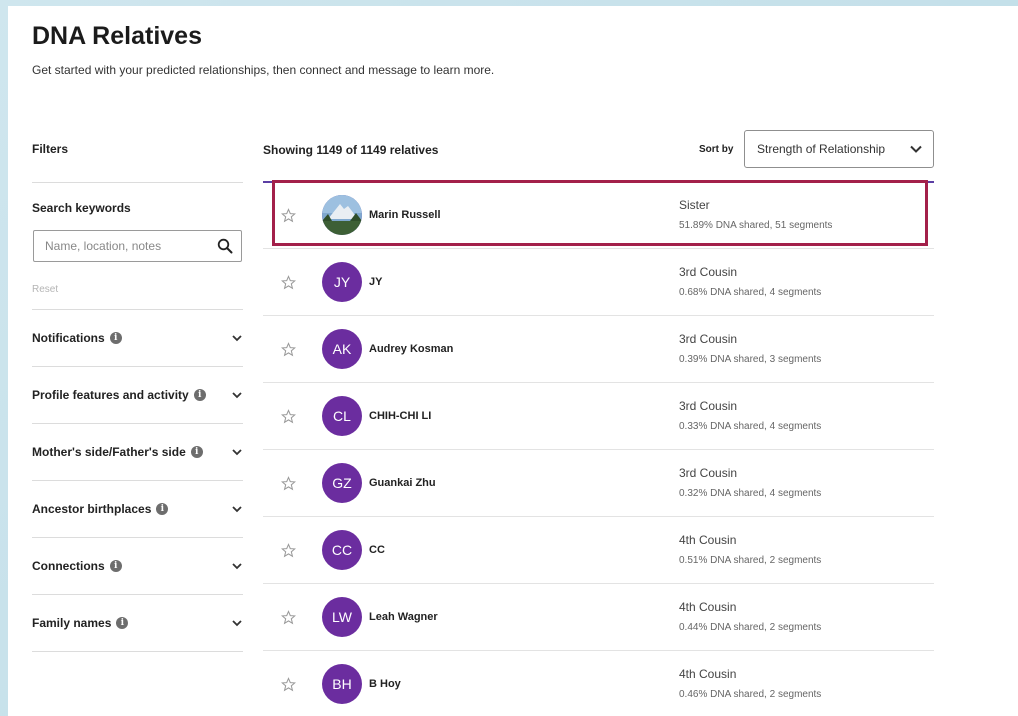 Image resolution: width=1018 pixels, height=716 pixels. What do you see at coordinates (750, 627) in the screenshot?
I see `dna-shared: 0.44% DNA shared, 2 segments` at bounding box center [750, 627].